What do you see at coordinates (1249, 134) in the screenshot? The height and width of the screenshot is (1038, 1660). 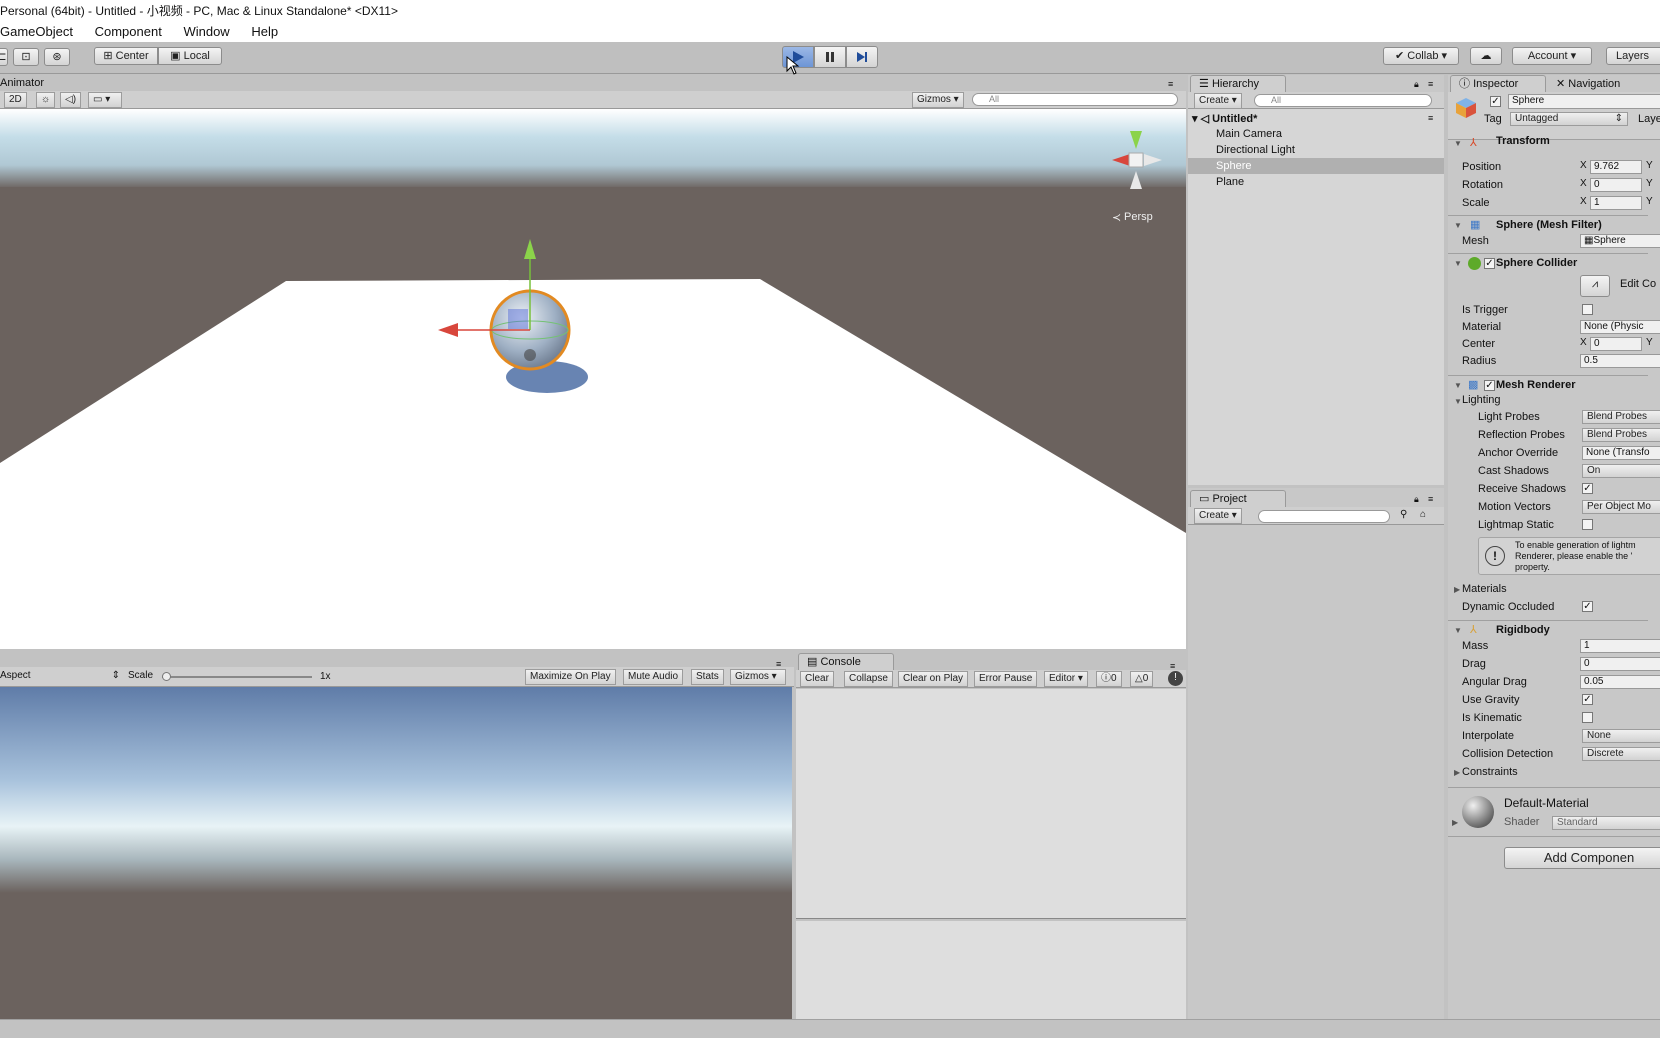 I see `hierarchy-item: Main Camera` at bounding box center [1249, 134].